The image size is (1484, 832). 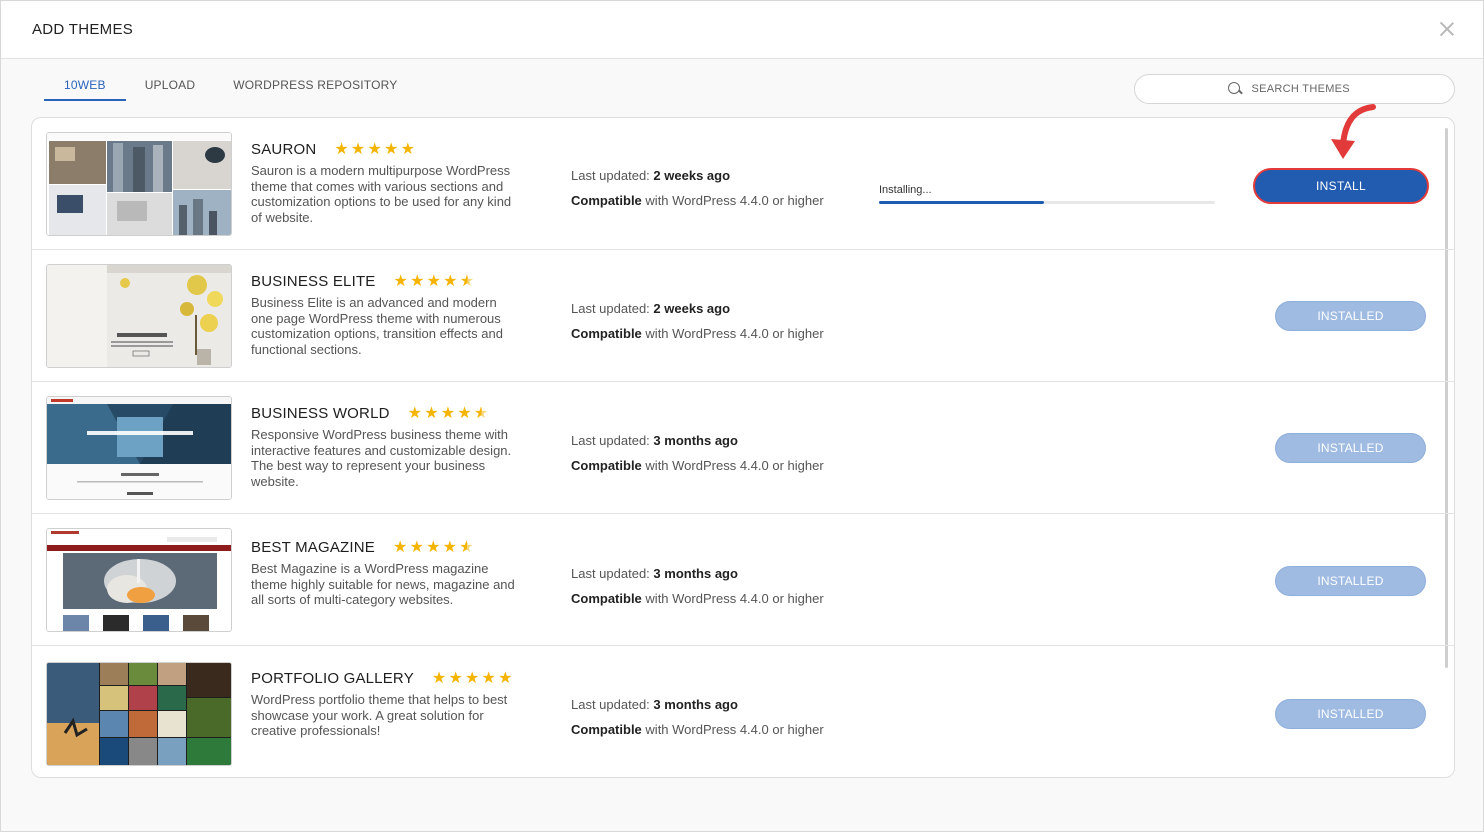 What do you see at coordinates (139, 714) in the screenshot?
I see `theme-thumbnail-portfolio-gallery` at bounding box center [139, 714].